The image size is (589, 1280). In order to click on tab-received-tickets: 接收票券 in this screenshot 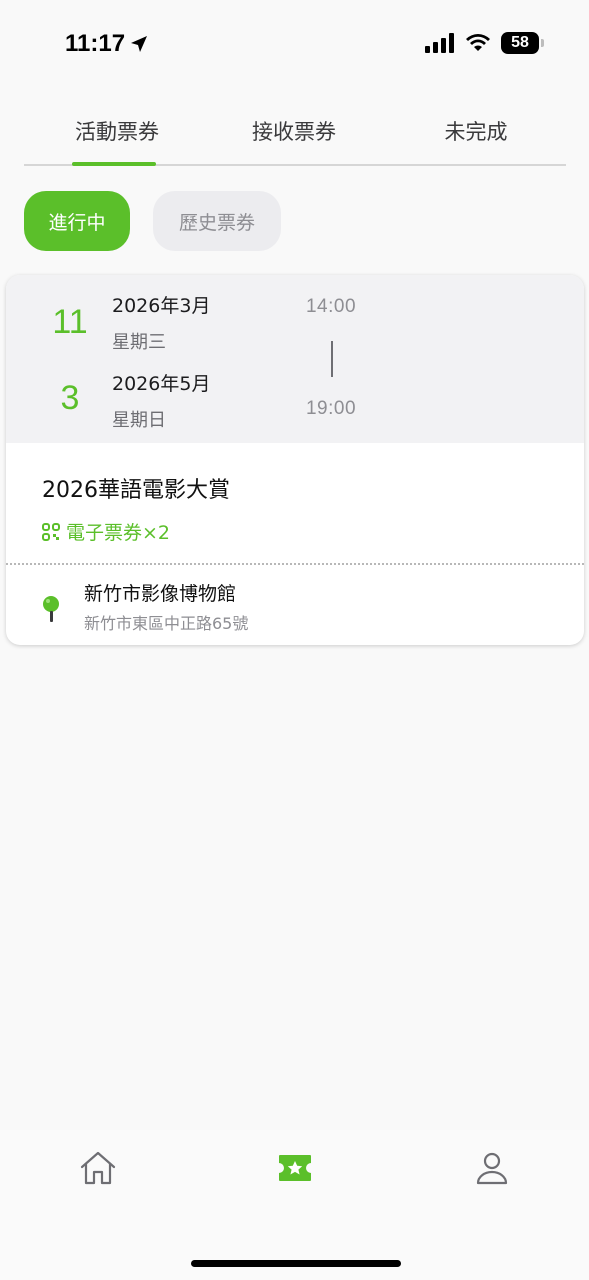, I will do `click(294, 131)`.